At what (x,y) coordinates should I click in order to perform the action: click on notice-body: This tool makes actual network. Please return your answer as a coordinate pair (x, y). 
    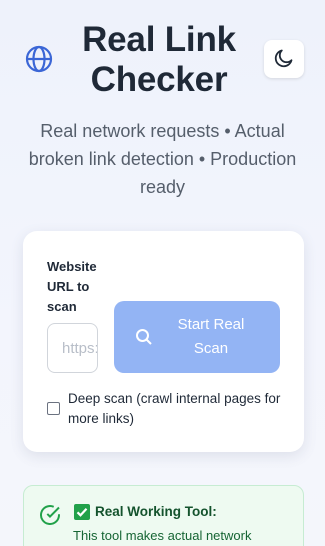
    Looking at the image, I should click on (162, 535).